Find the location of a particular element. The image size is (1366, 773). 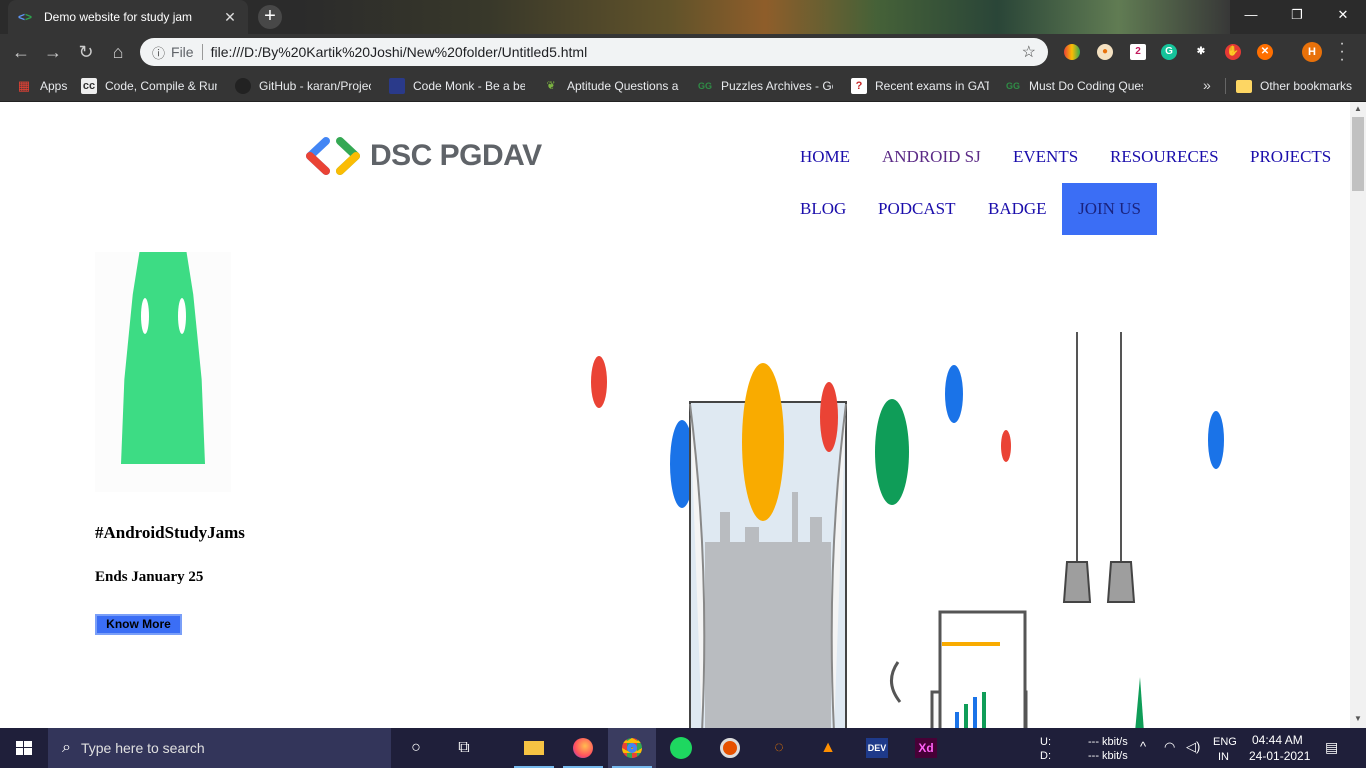

balloon-blue is located at coordinates (954, 394).